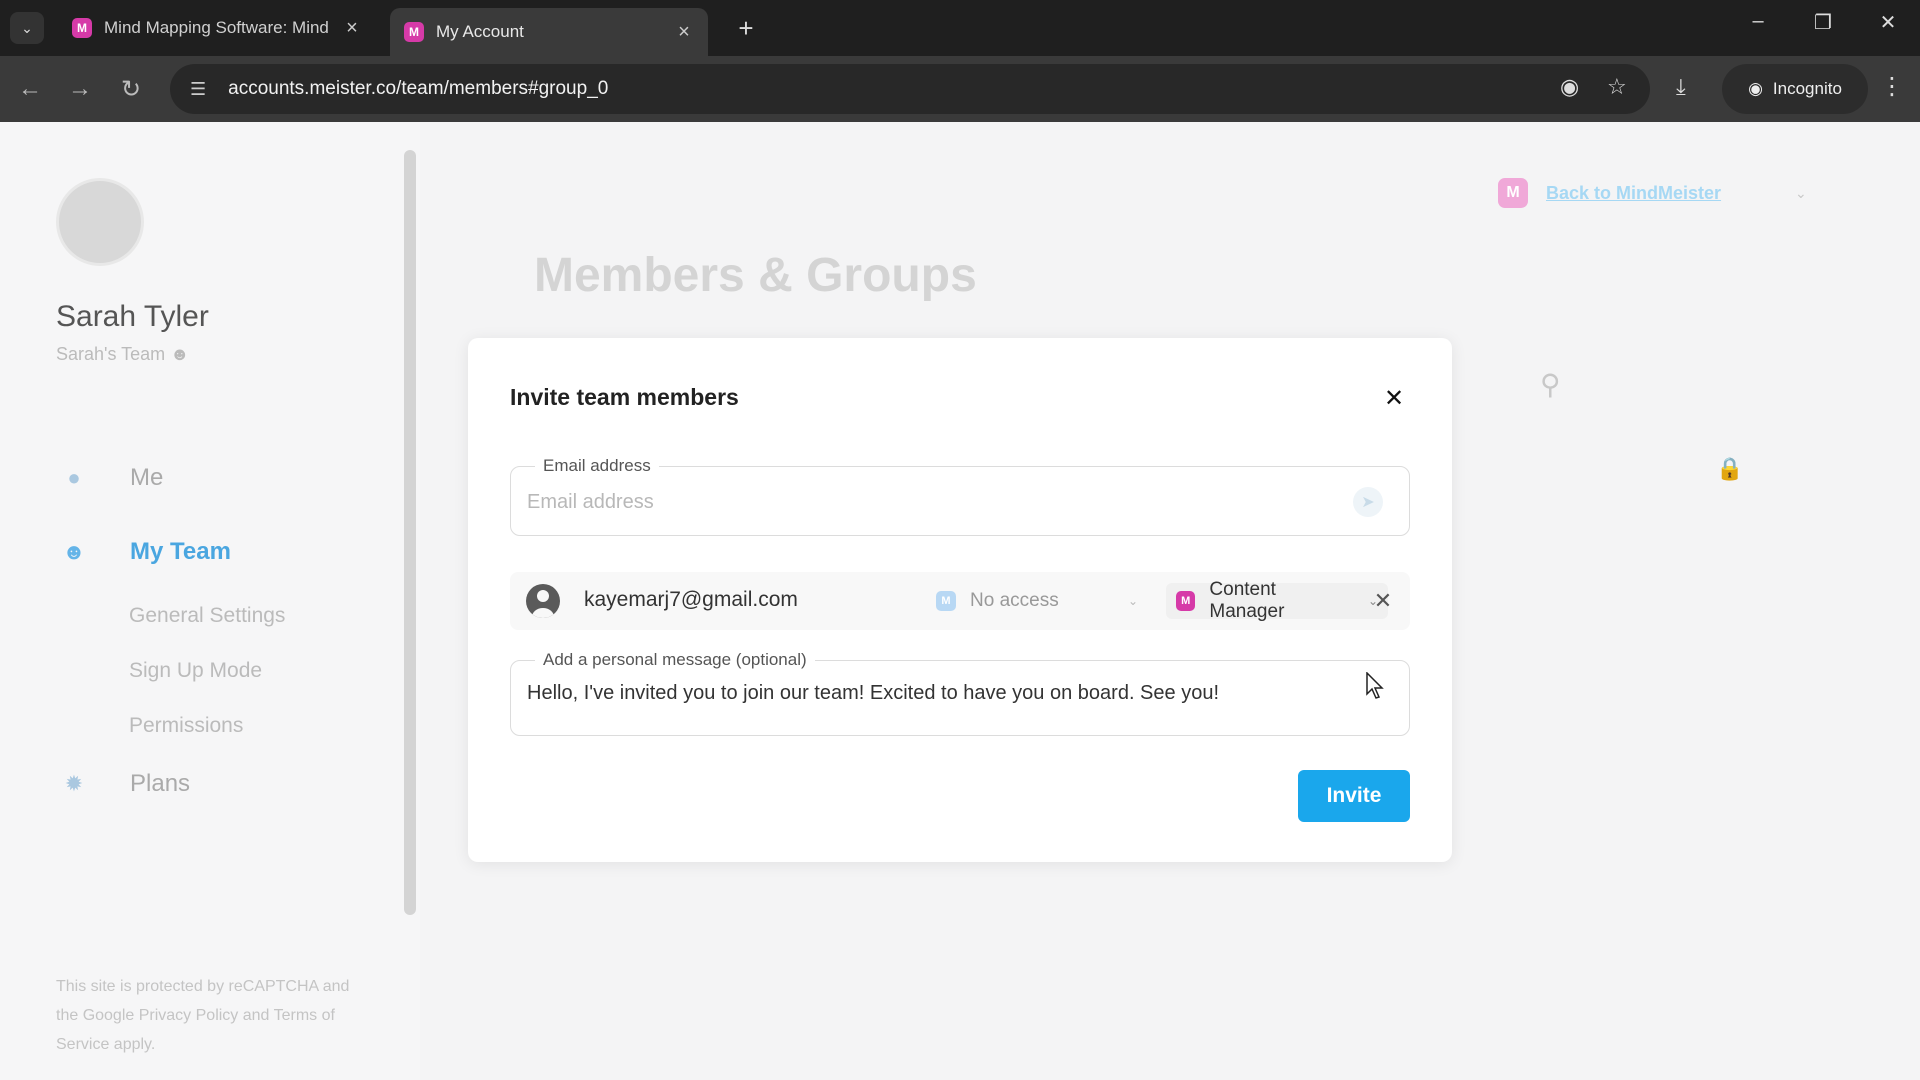 This screenshot has width=1920, height=1080. What do you see at coordinates (418, 88) in the screenshot?
I see `url-text: accounts.meister.co/team/members#group_0` at bounding box center [418, 88].